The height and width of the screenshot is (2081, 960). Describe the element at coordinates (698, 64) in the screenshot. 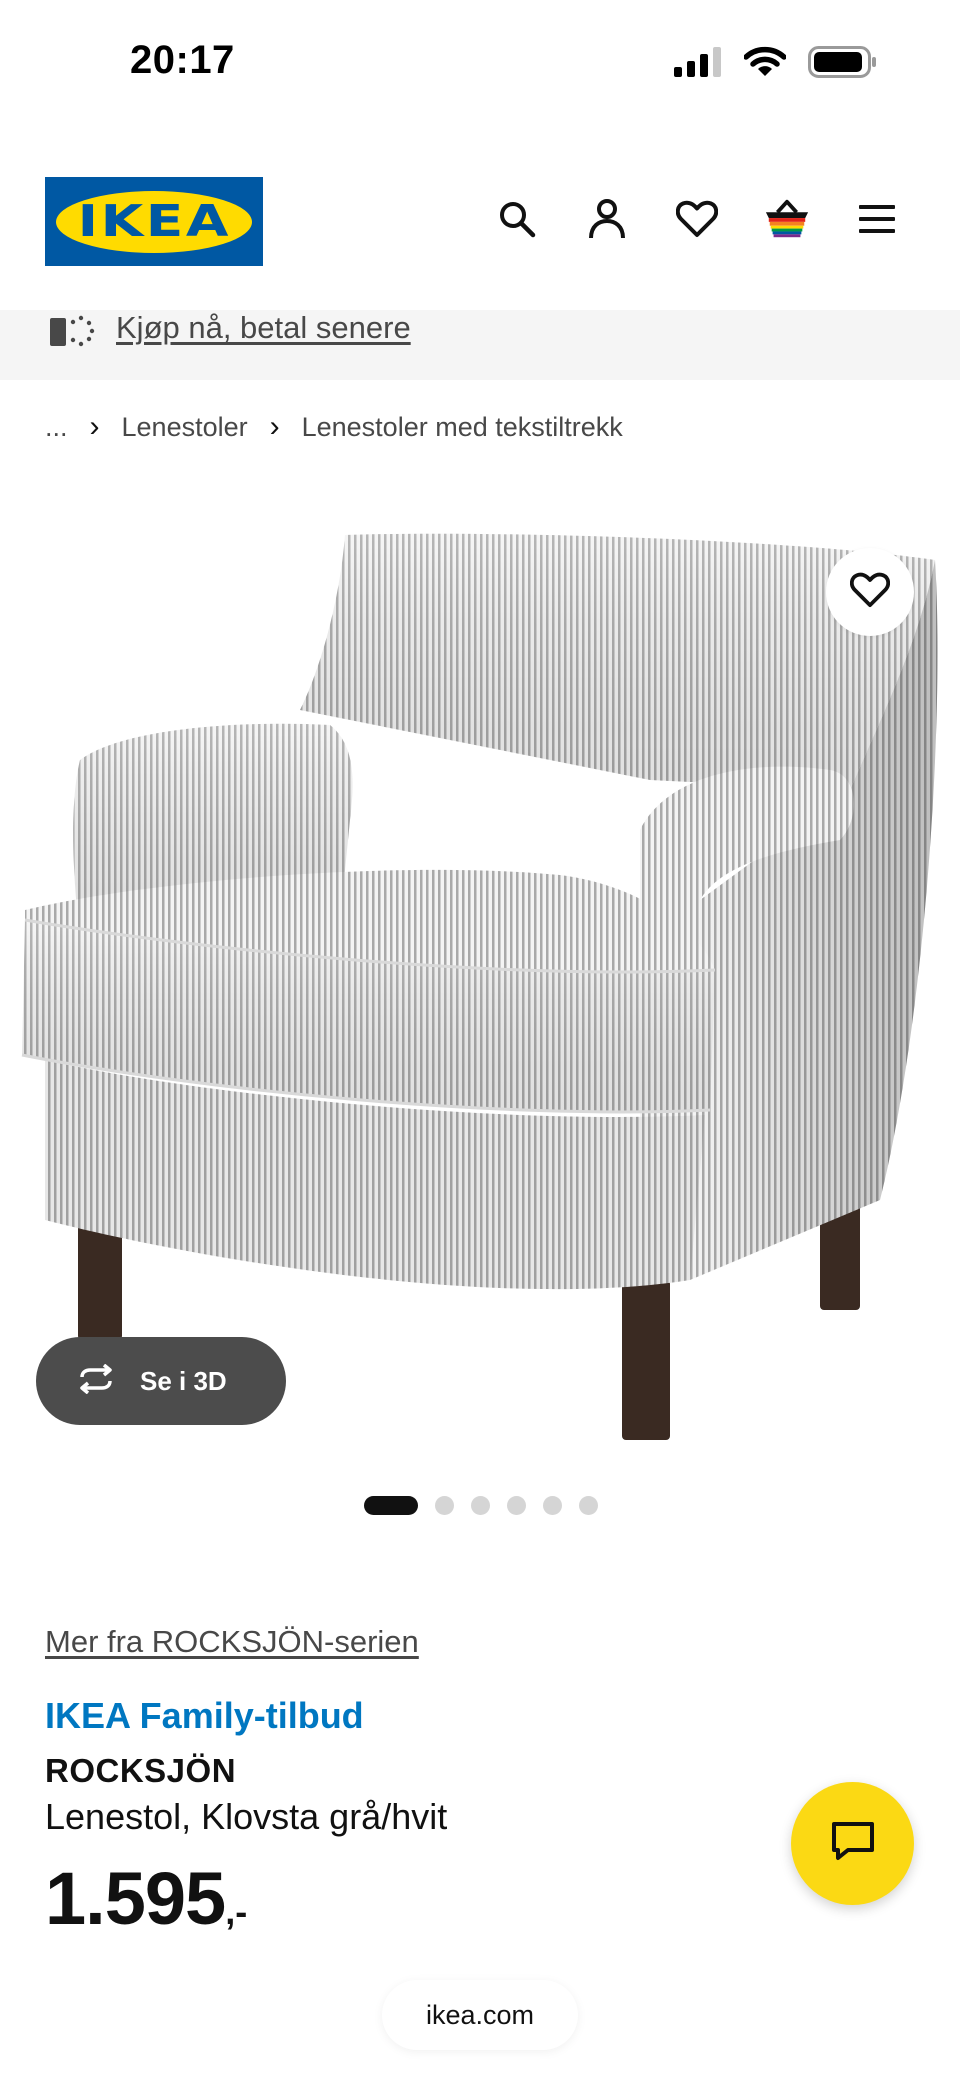

I see `cellular-signal-icon` at that location.